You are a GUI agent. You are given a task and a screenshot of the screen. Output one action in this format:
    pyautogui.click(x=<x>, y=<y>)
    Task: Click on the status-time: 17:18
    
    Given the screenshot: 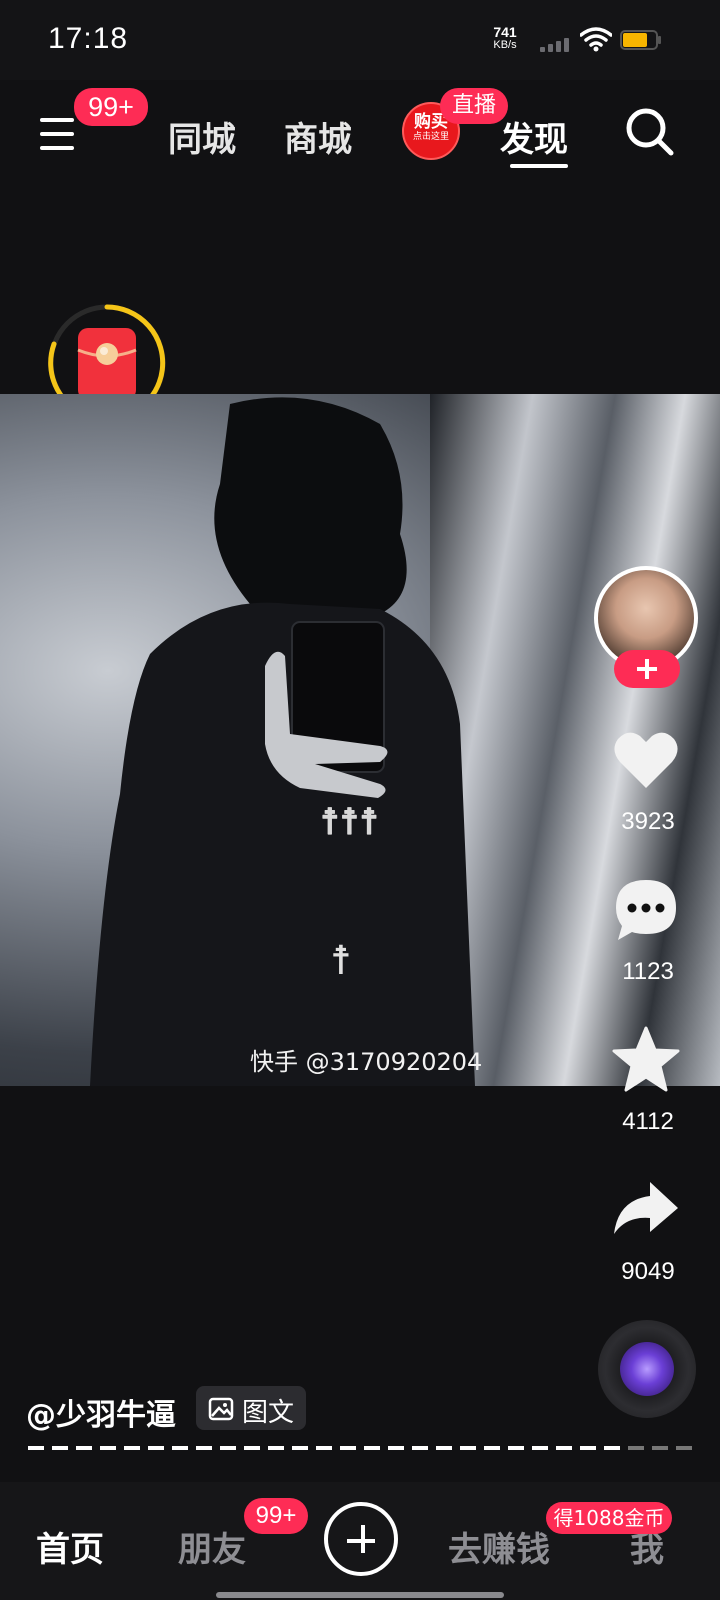 What is the action you would take?
    pyautogui.click(x=88, y=38)
    